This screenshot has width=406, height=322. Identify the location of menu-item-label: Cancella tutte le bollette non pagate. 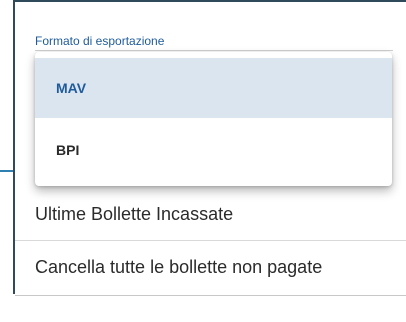
(179, 267).